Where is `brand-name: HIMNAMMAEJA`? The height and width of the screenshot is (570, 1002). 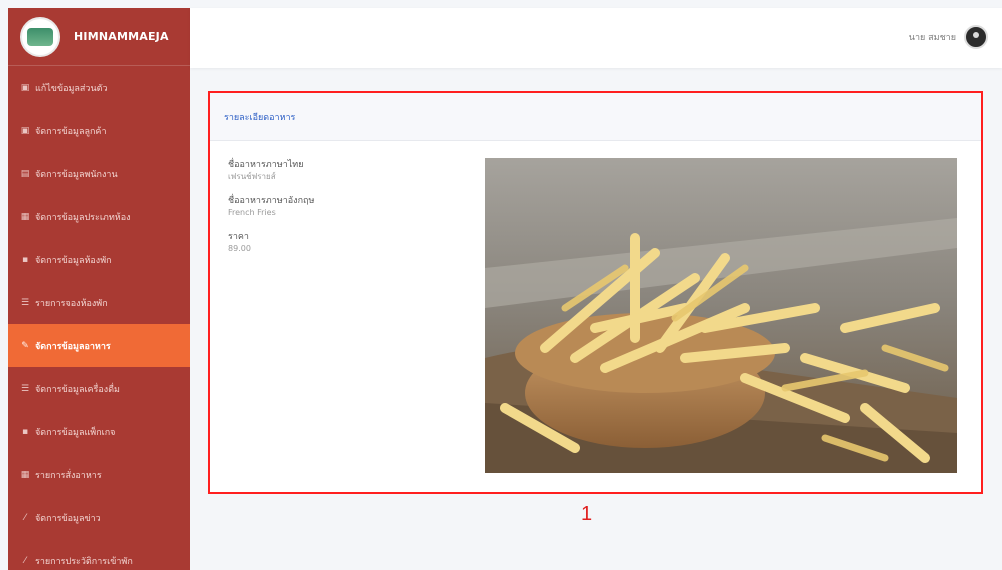 brand-name: HIMNAMMAEJA is located at coordinates (121, 36).